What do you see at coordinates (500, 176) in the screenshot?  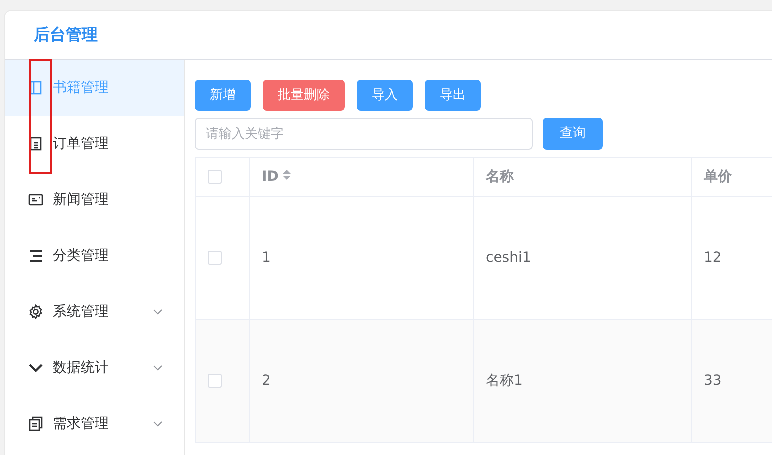 I see `column-header: 名称` at bounding box center [500, 176].